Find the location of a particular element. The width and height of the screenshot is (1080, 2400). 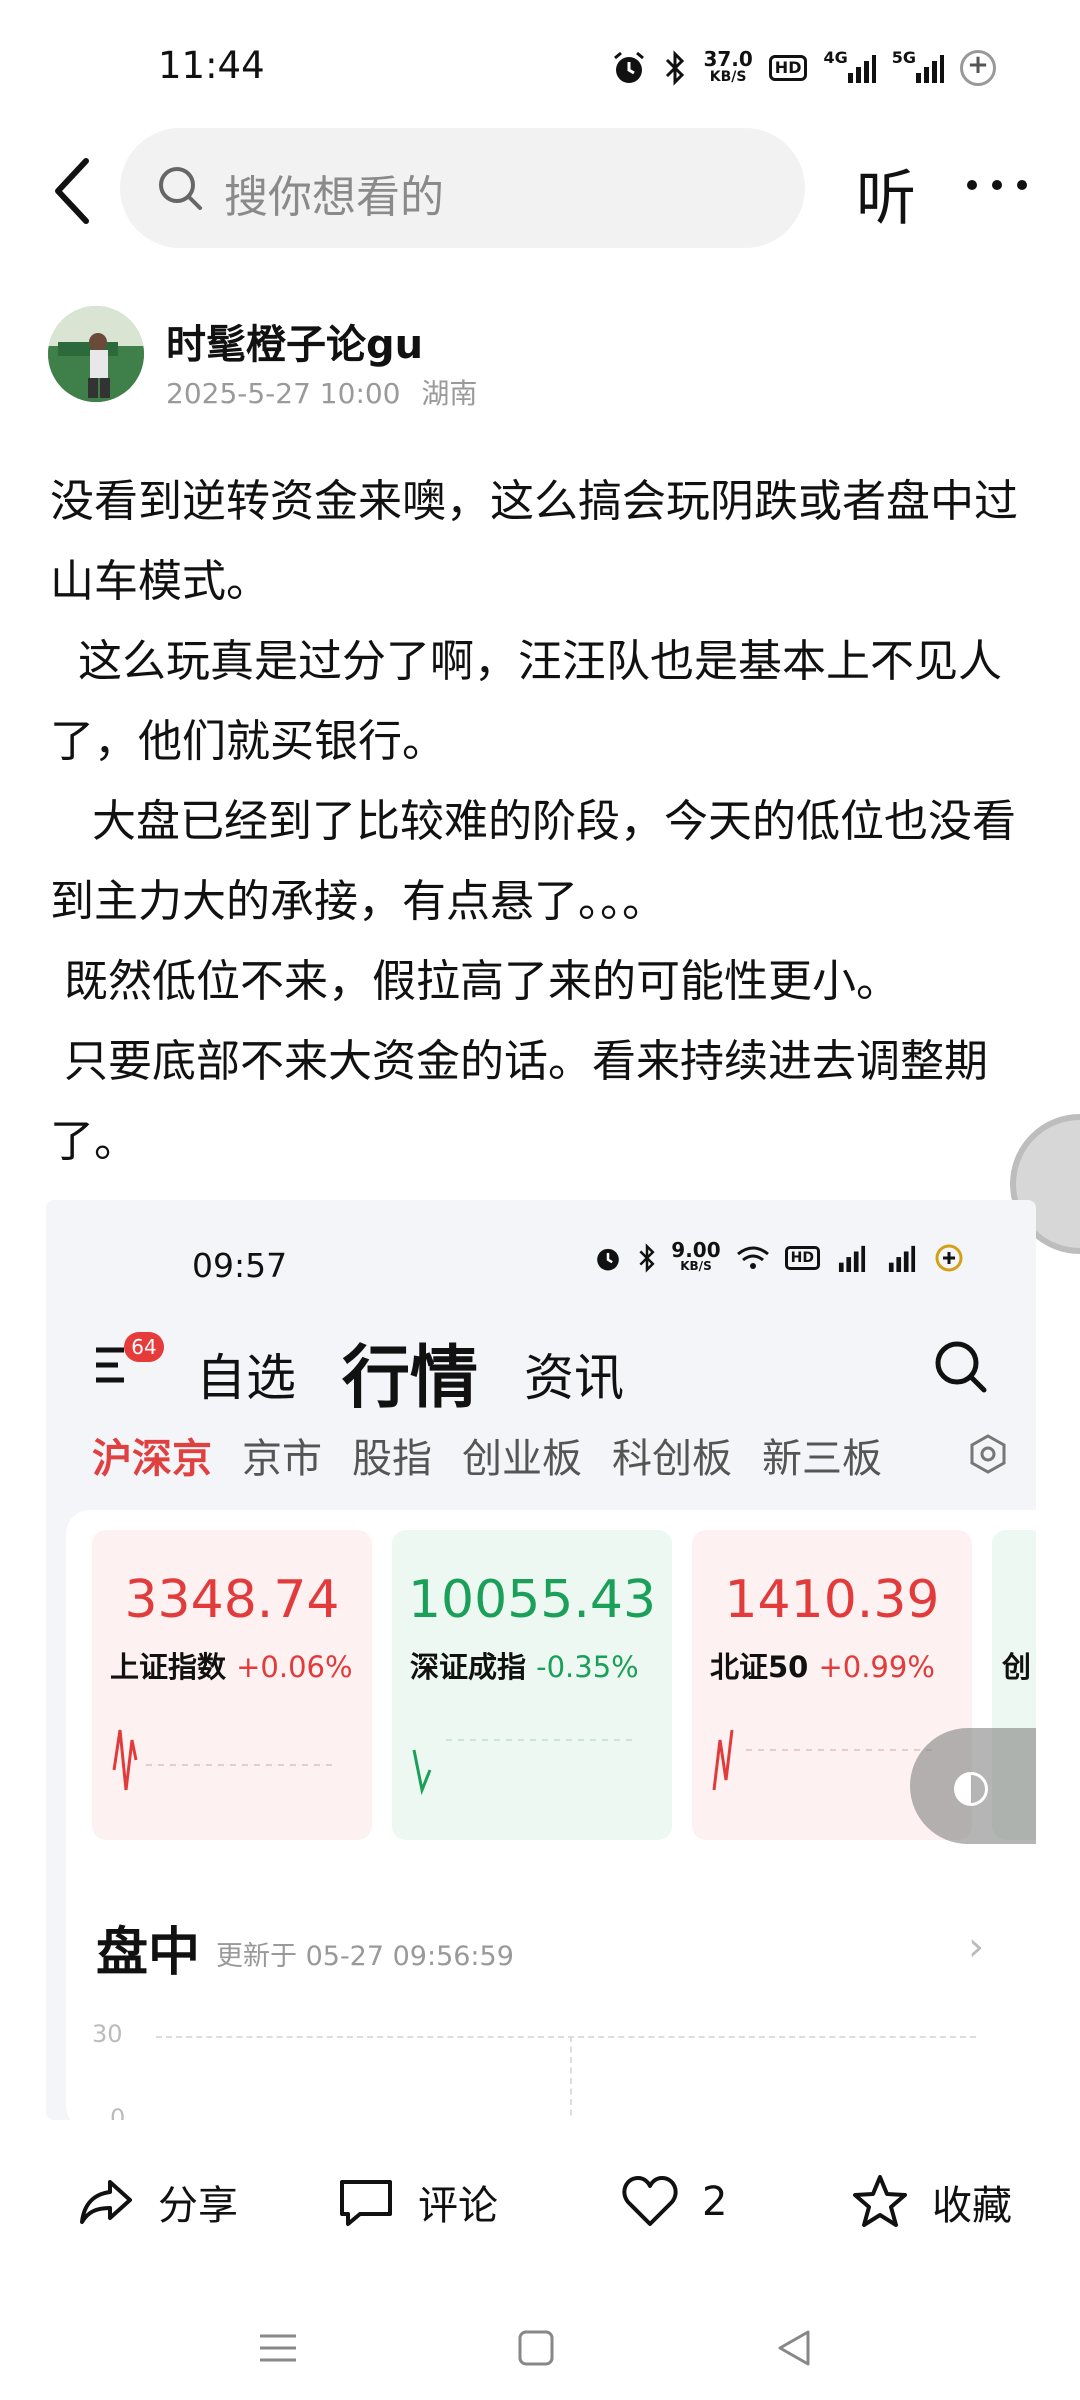

comment-icon is located at coordinates (366, 2203).